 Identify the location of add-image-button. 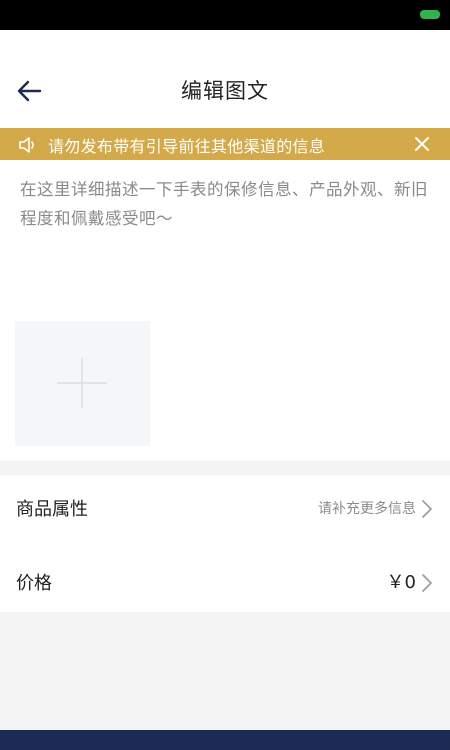
(82, 383).